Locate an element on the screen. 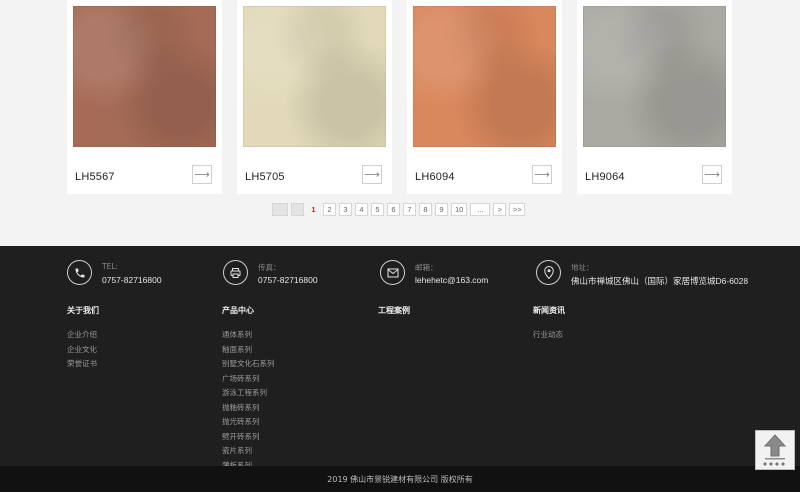 The image size is (800, 492). page-button: 2 is located at coordinates (329, 209).